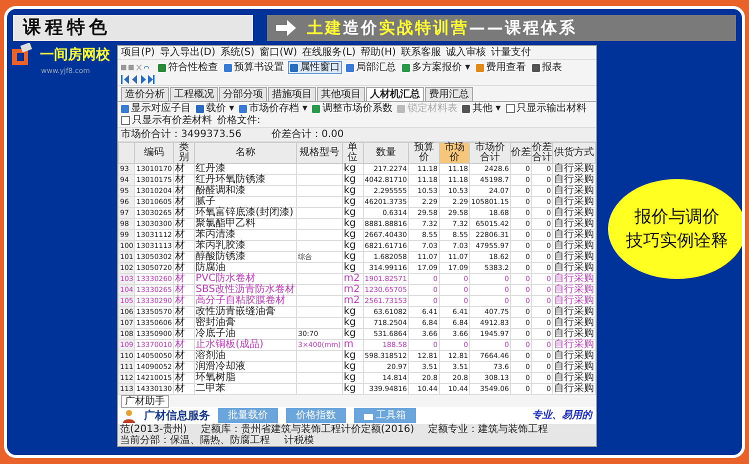 Image resolution: width=749 pixels, height=464 pixels. What do you see at coordinates (245, 323) in the screenshot?
I see `table-cell: 密封油膏` at bounding box center [245, 323].